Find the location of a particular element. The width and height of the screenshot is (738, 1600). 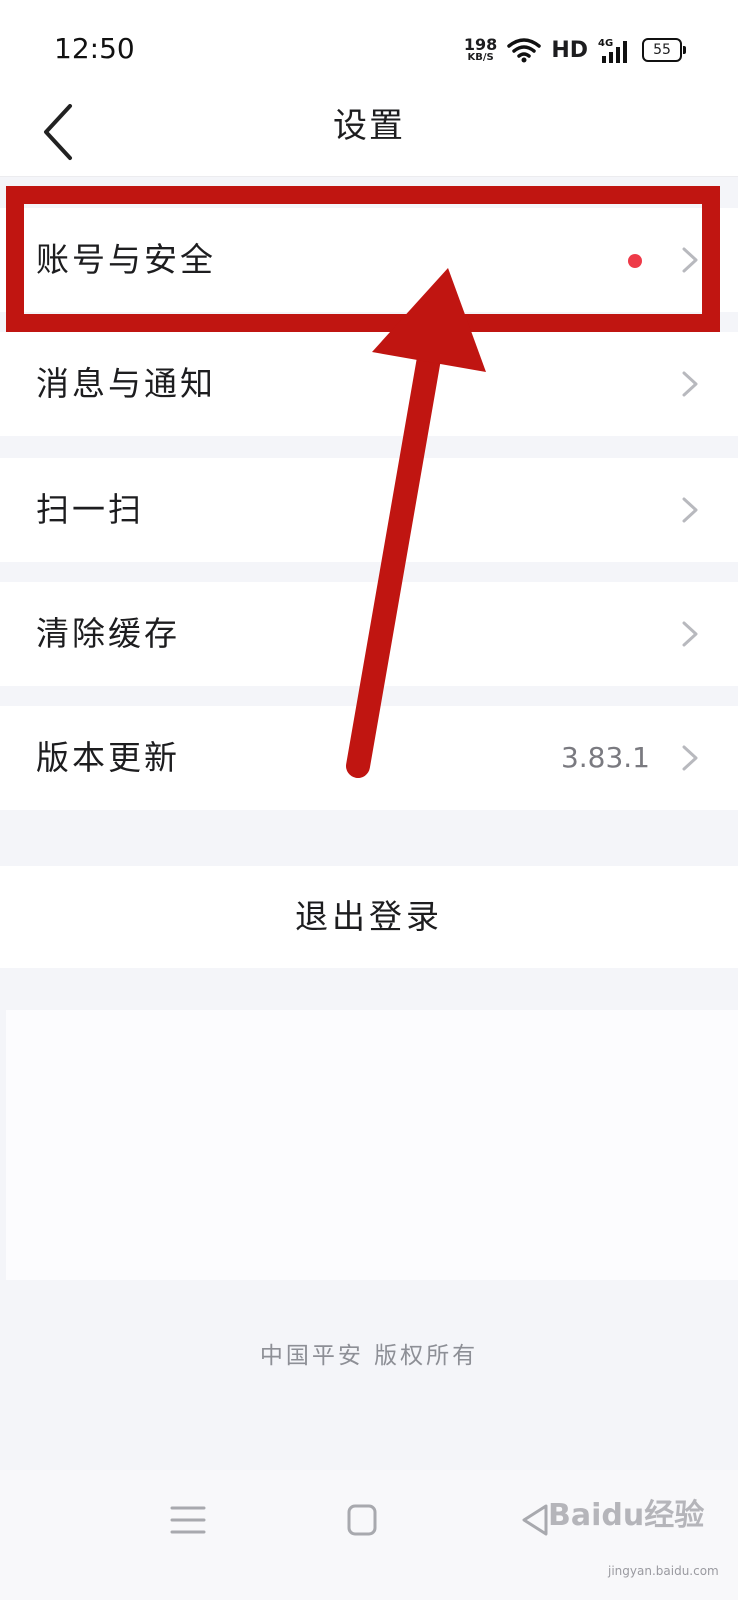

settings-item-version-update: 版本更新 3.83.1 is located at coordinates (369, 758).